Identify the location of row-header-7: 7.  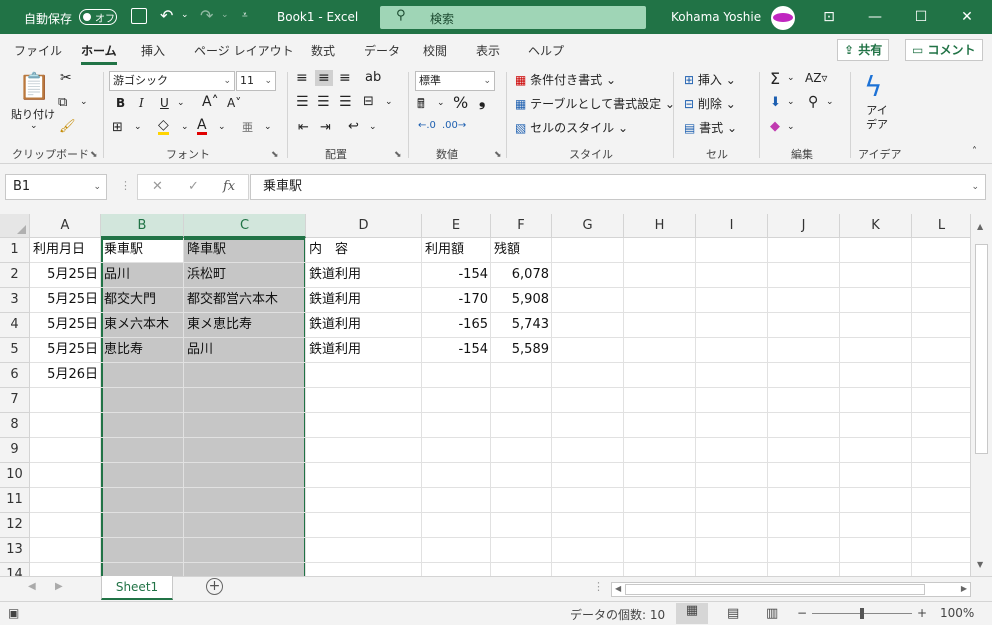
(15, 400).